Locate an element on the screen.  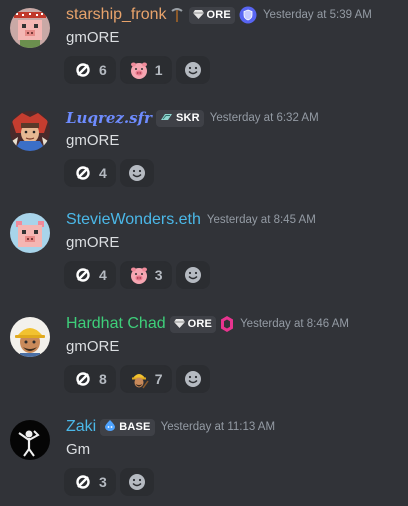
shield-badge-icon is located at coordinates (248, 15).